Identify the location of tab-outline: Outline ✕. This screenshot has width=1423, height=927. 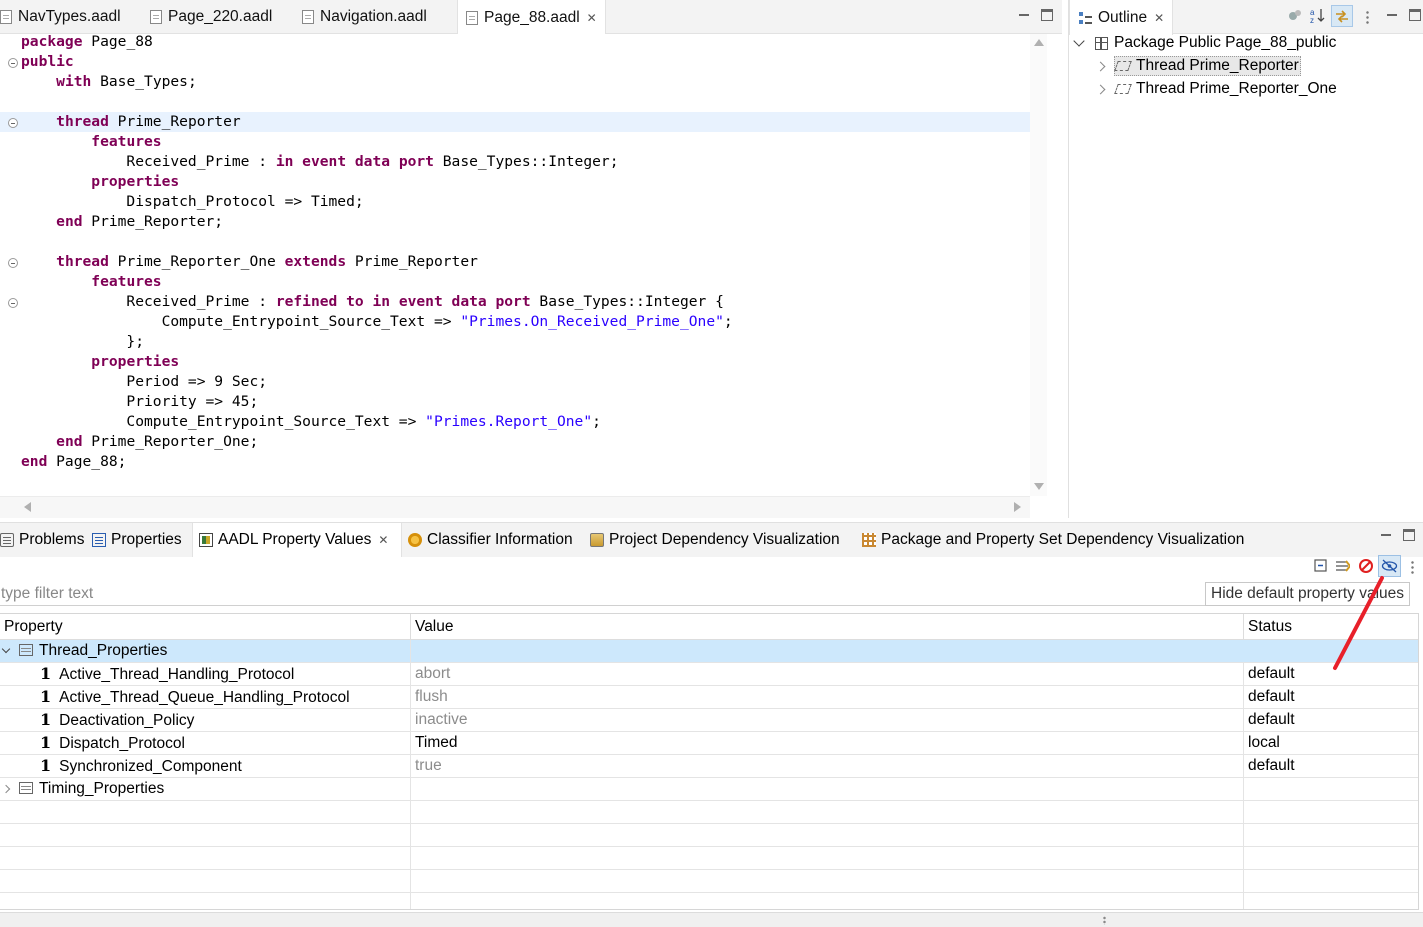
(1121, 17).